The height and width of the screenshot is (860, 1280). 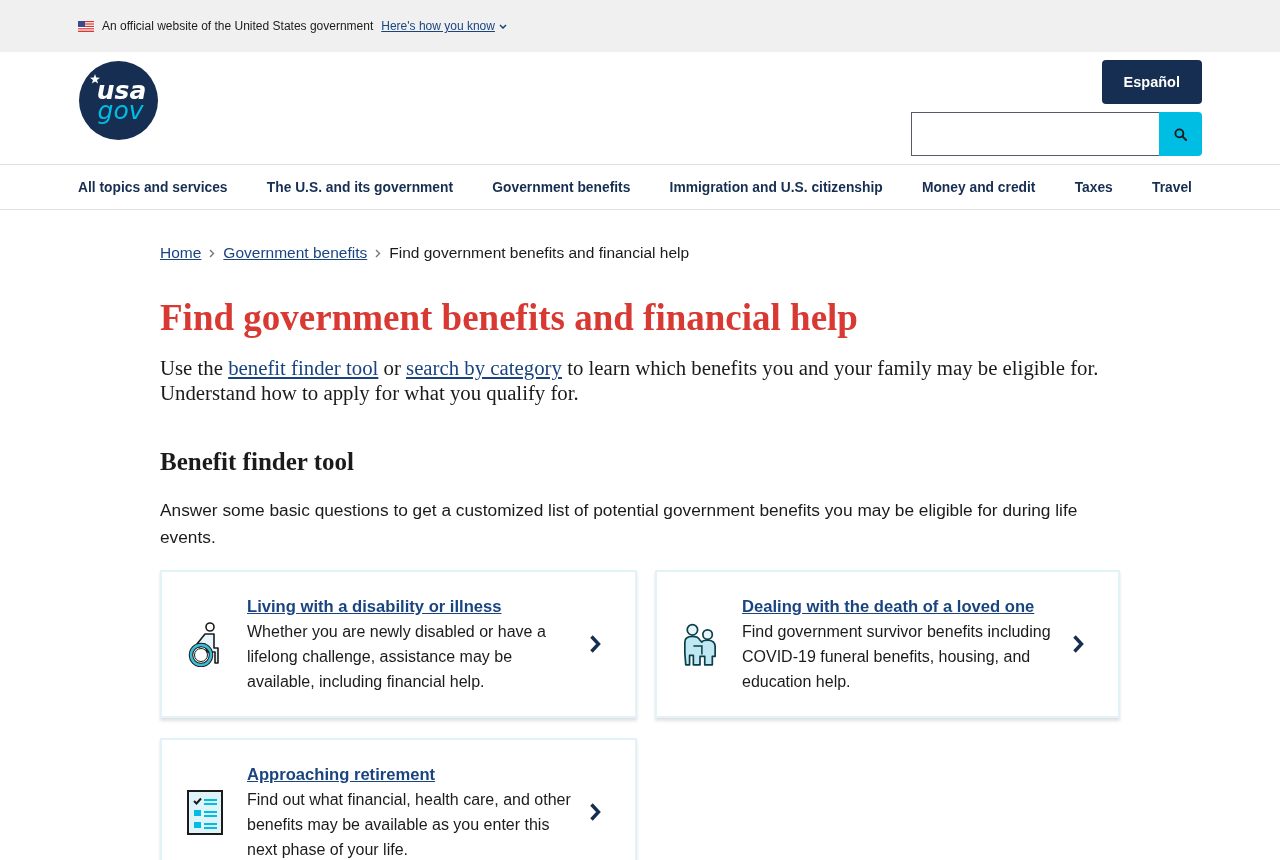 I want to click on section-heading: Benefit finder tool, so click(x=257, y=462).